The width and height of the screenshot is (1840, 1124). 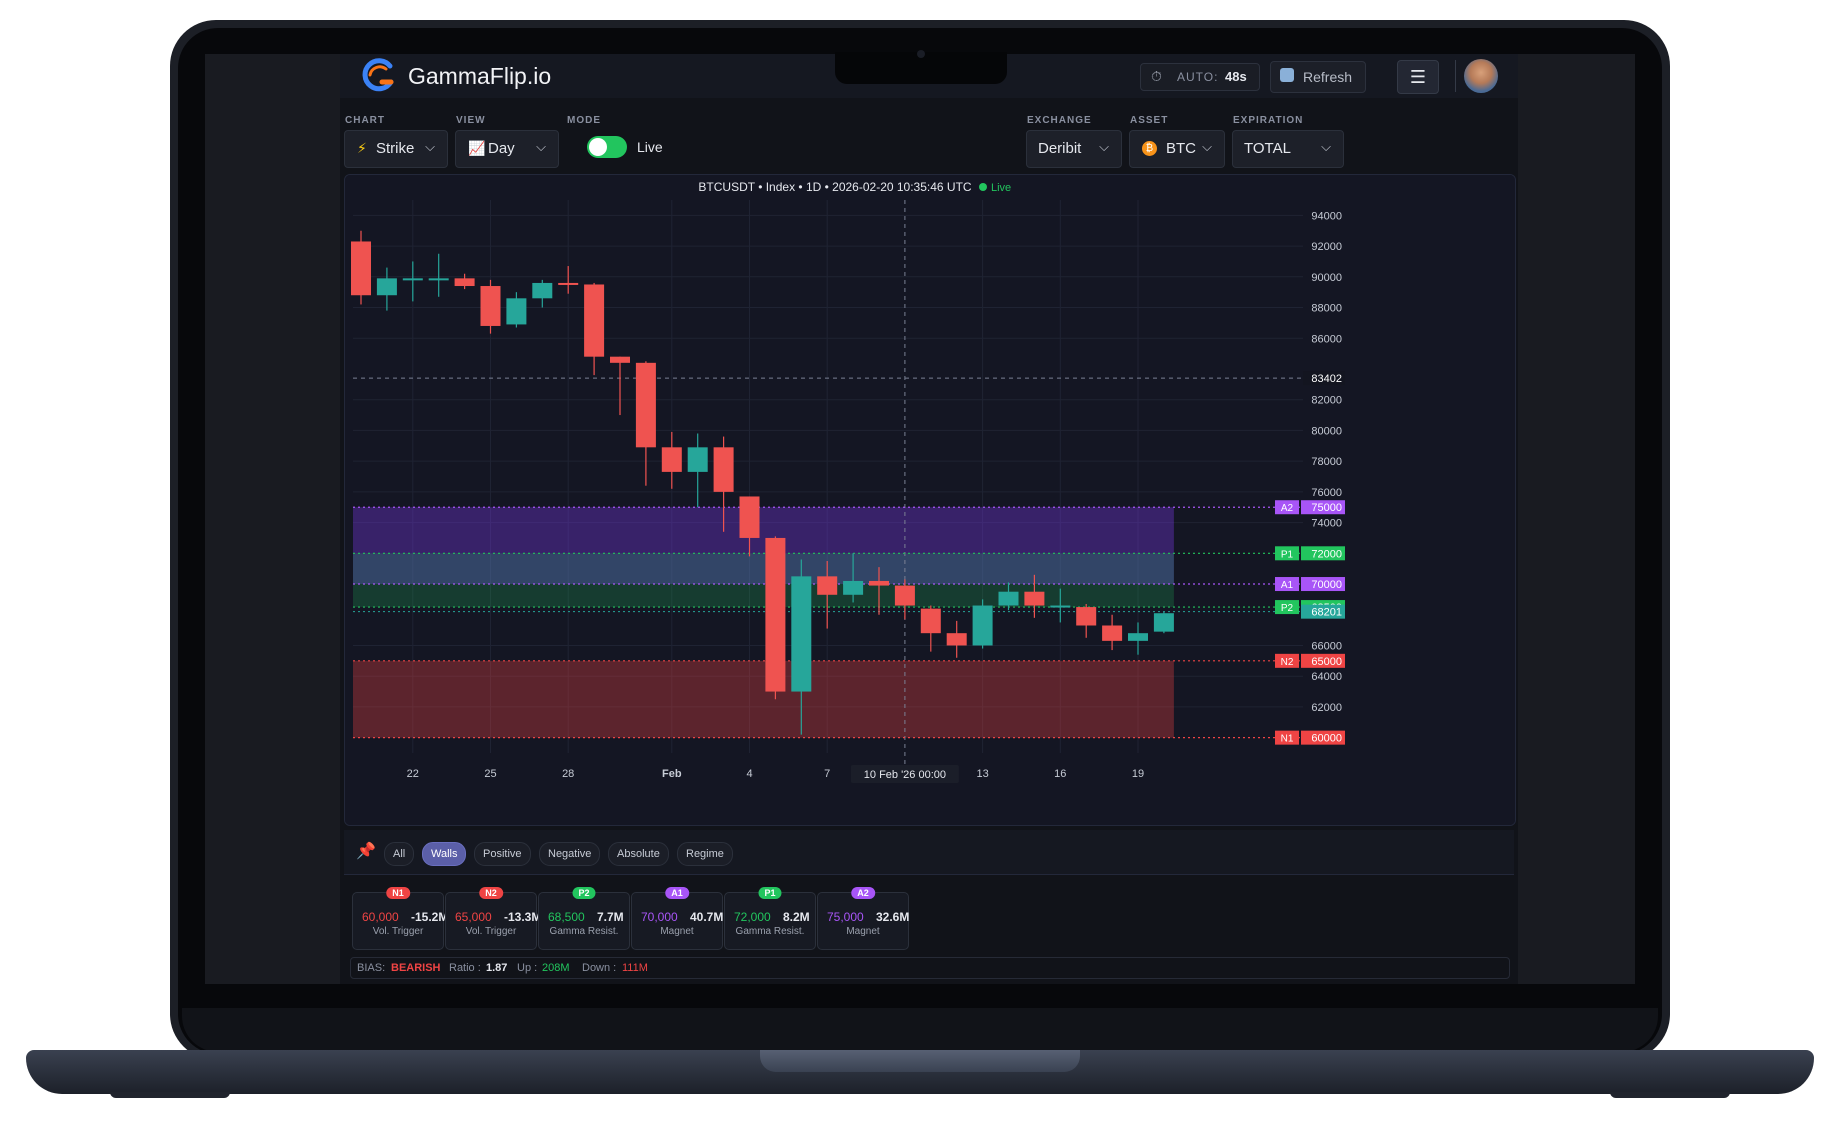 What do you see at coordinates (982, 774) in the screenshot?
I see `x-tick-label: 13` at bounding box center [982, 774].